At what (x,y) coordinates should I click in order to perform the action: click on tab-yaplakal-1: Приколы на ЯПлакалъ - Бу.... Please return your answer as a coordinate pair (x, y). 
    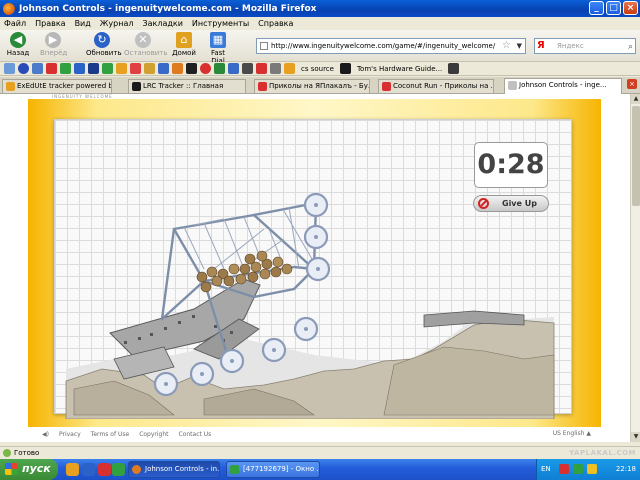
    Looking at the image, I should click on (312, 86).